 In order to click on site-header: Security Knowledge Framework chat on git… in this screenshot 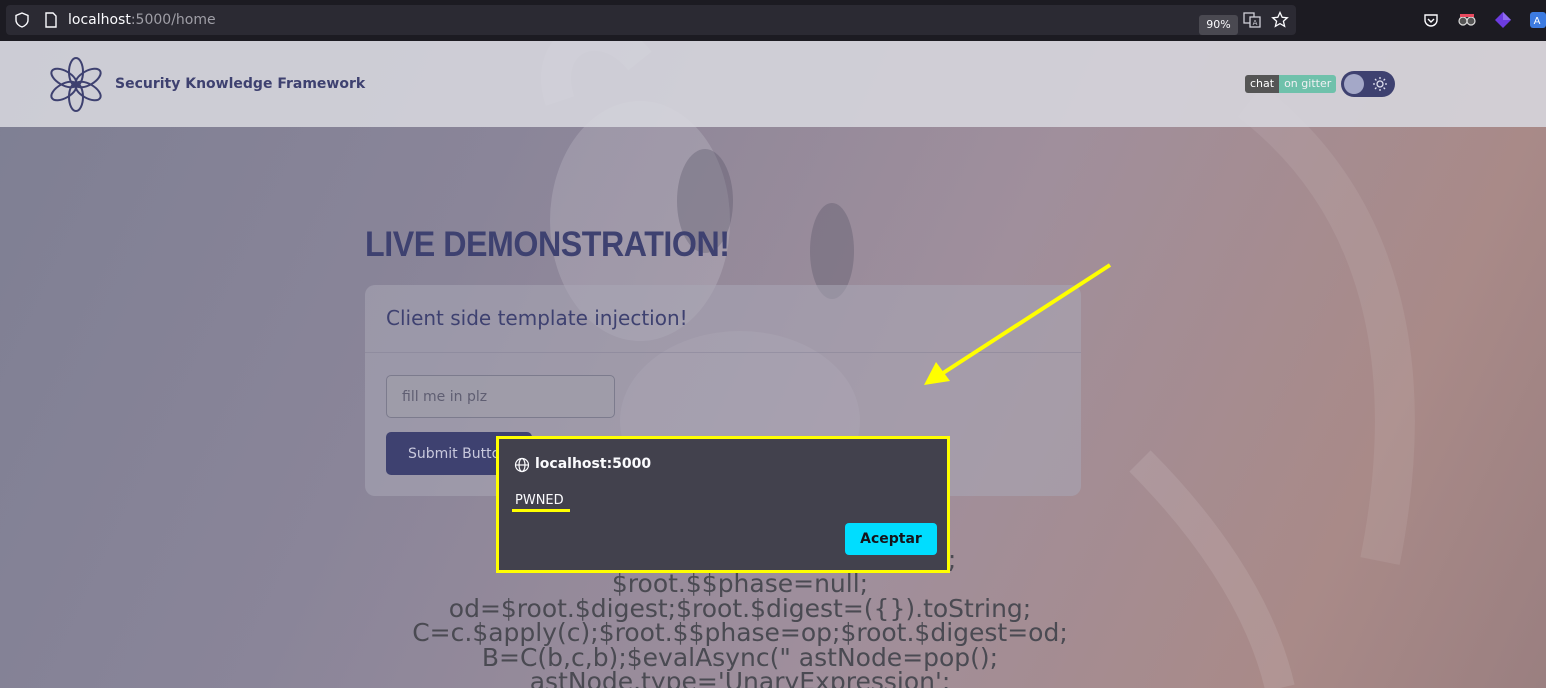, I will do `click(773, 84)`.